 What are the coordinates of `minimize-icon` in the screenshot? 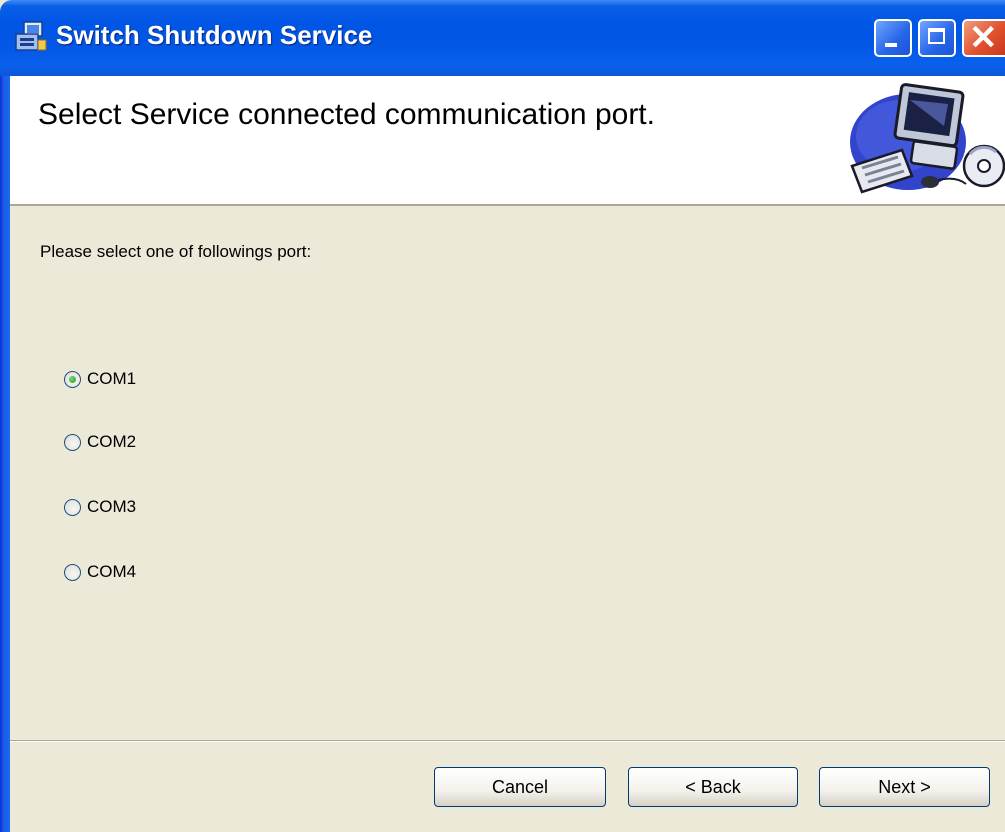 It's located at (891, 45).